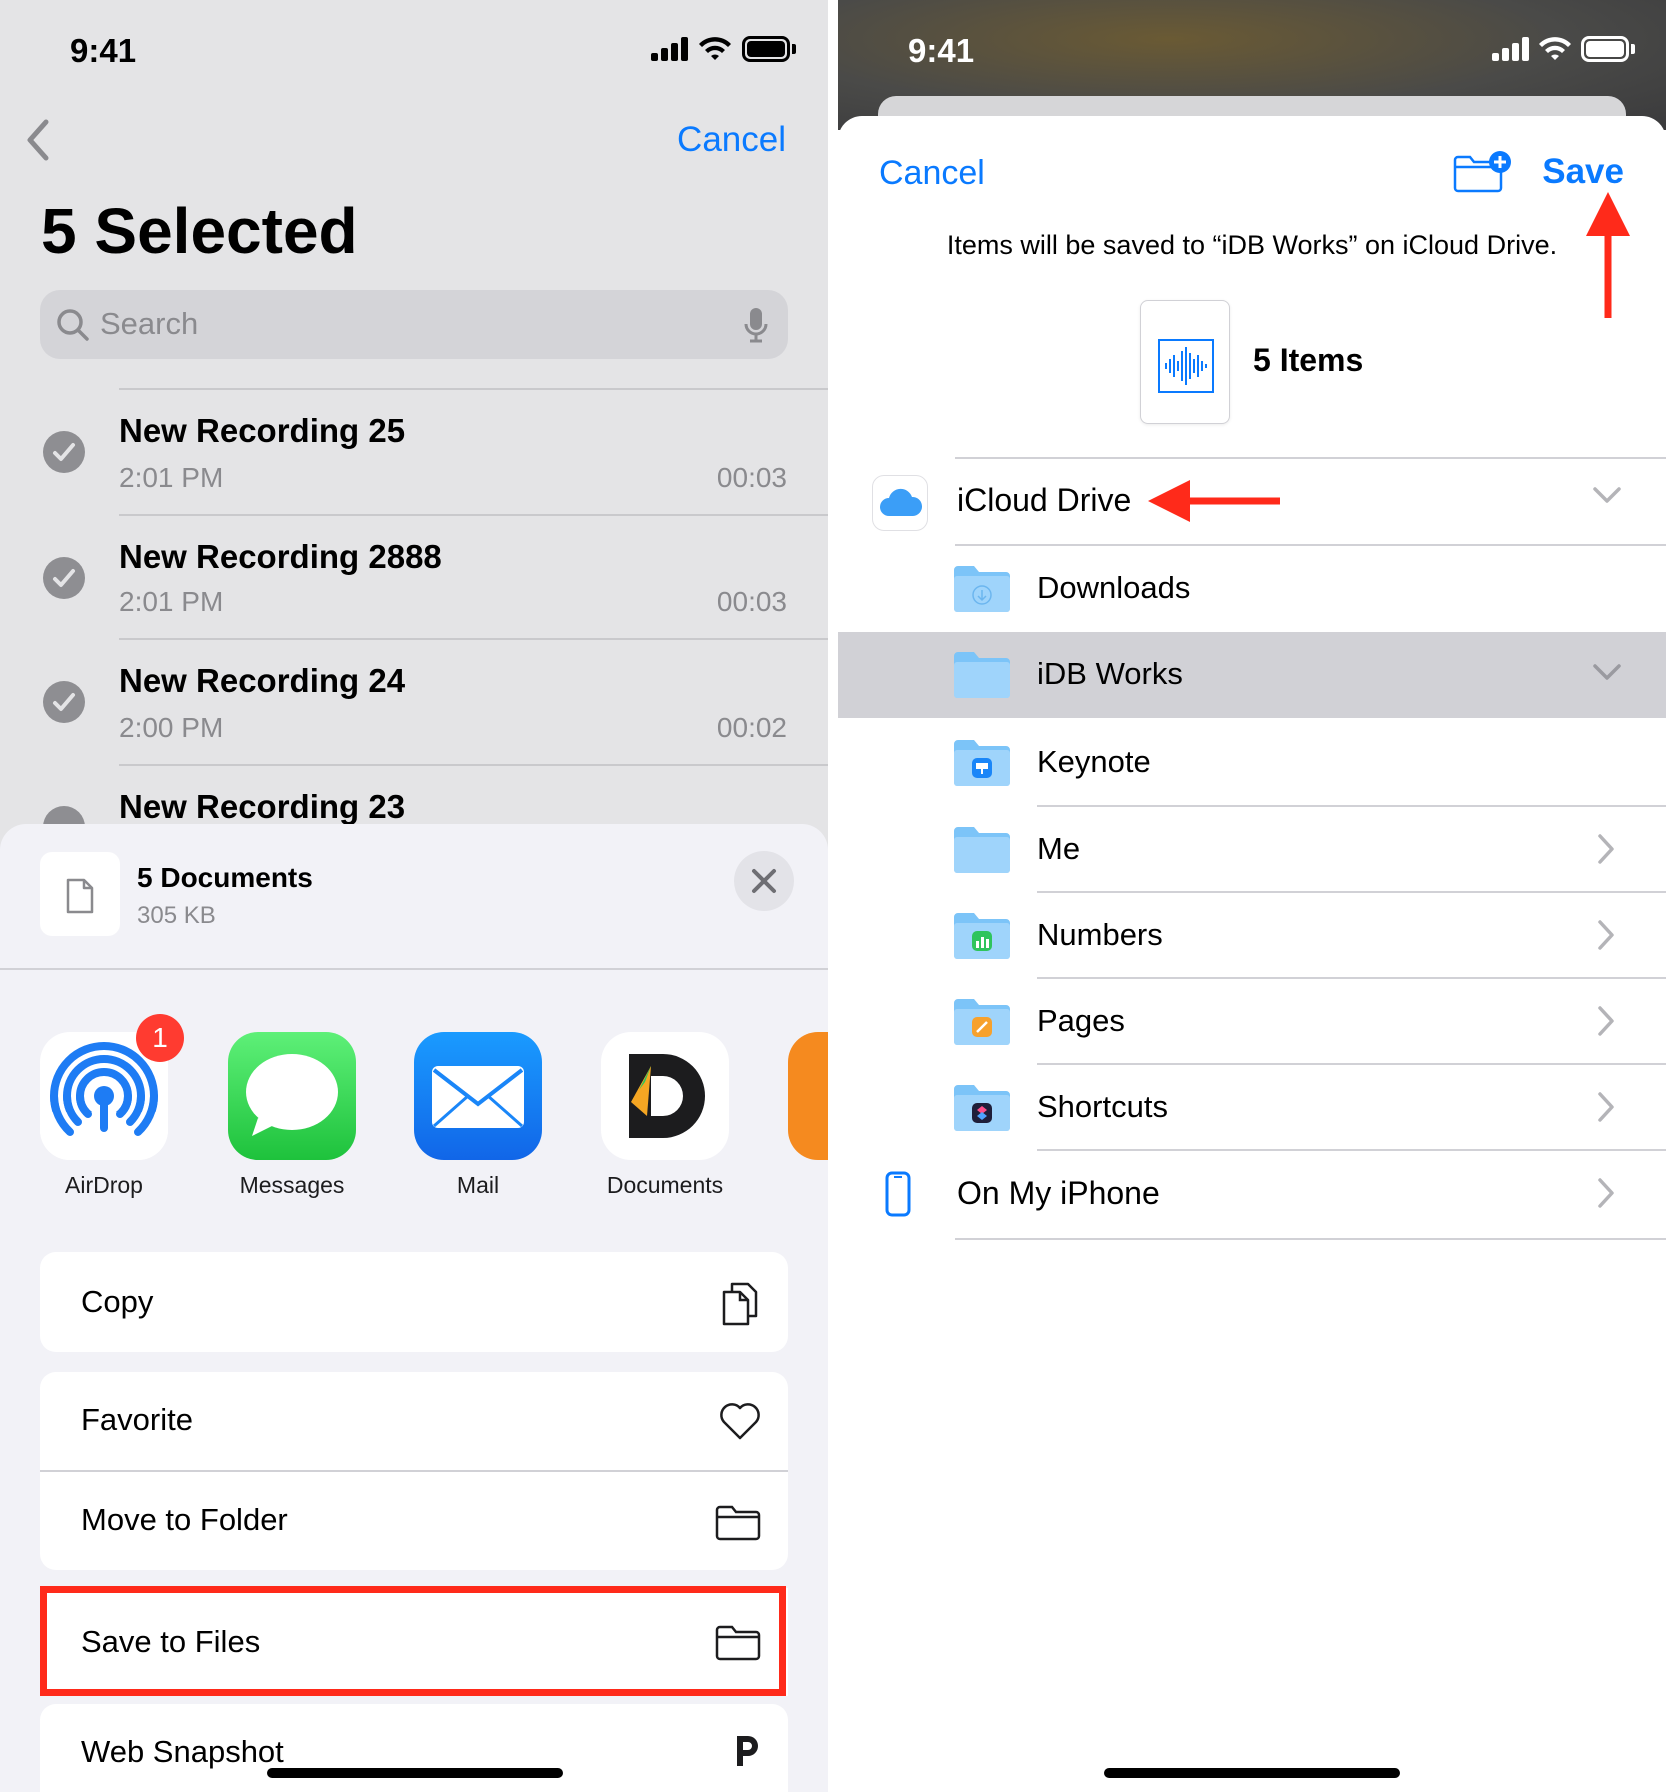  I want to click on copy-action: Copy, so click(414, 1302).